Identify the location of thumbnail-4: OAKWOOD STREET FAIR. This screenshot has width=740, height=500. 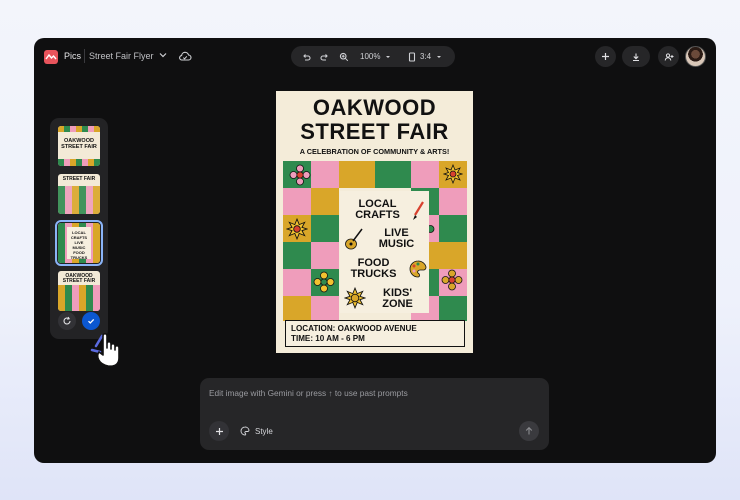
(79, 291).